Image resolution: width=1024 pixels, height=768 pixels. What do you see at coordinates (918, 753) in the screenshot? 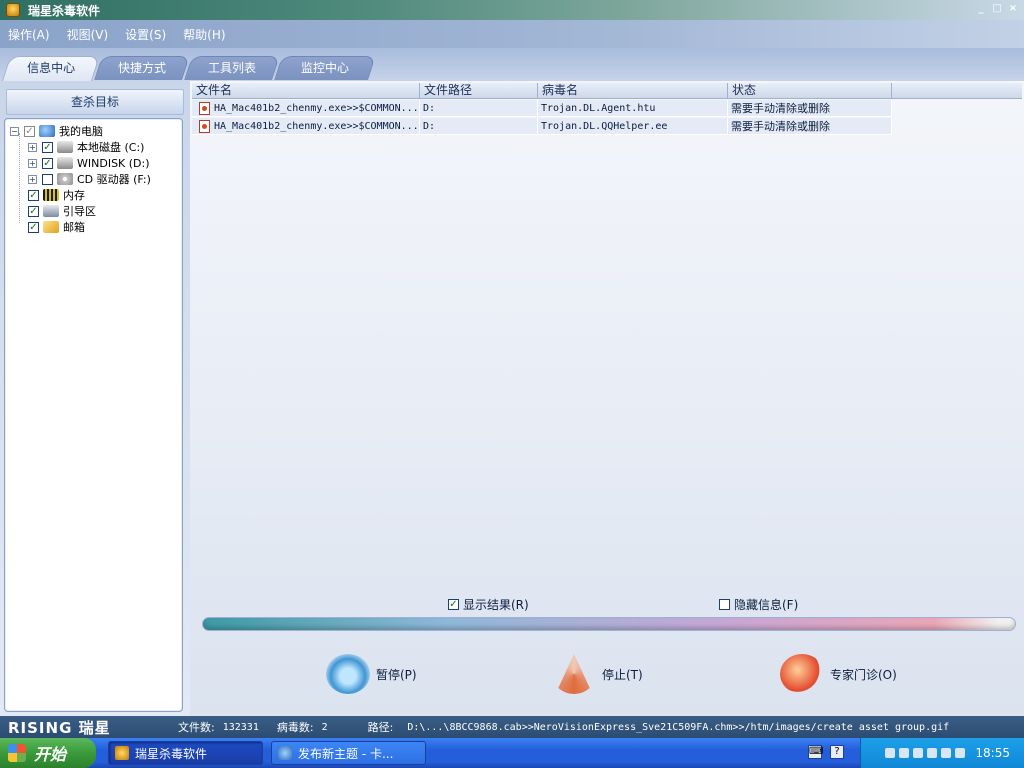
I see `nvidia-icon` at bounding box center [918, 753].